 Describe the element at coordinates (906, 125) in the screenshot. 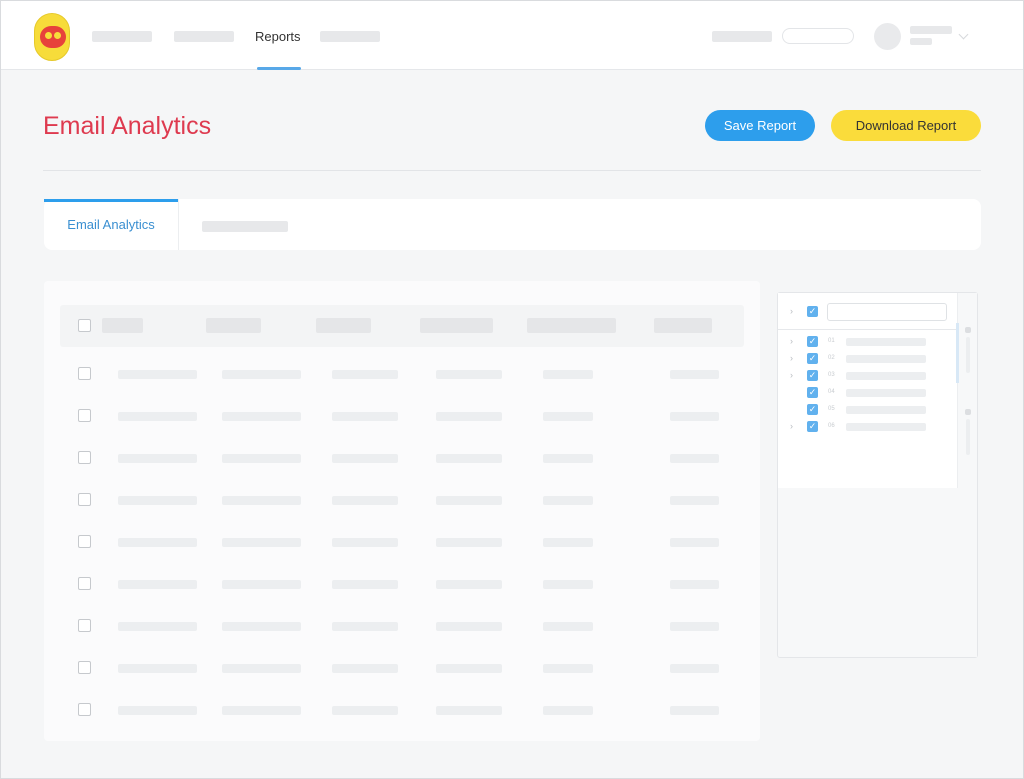

I see `download-report-button: Download Report` at that location.